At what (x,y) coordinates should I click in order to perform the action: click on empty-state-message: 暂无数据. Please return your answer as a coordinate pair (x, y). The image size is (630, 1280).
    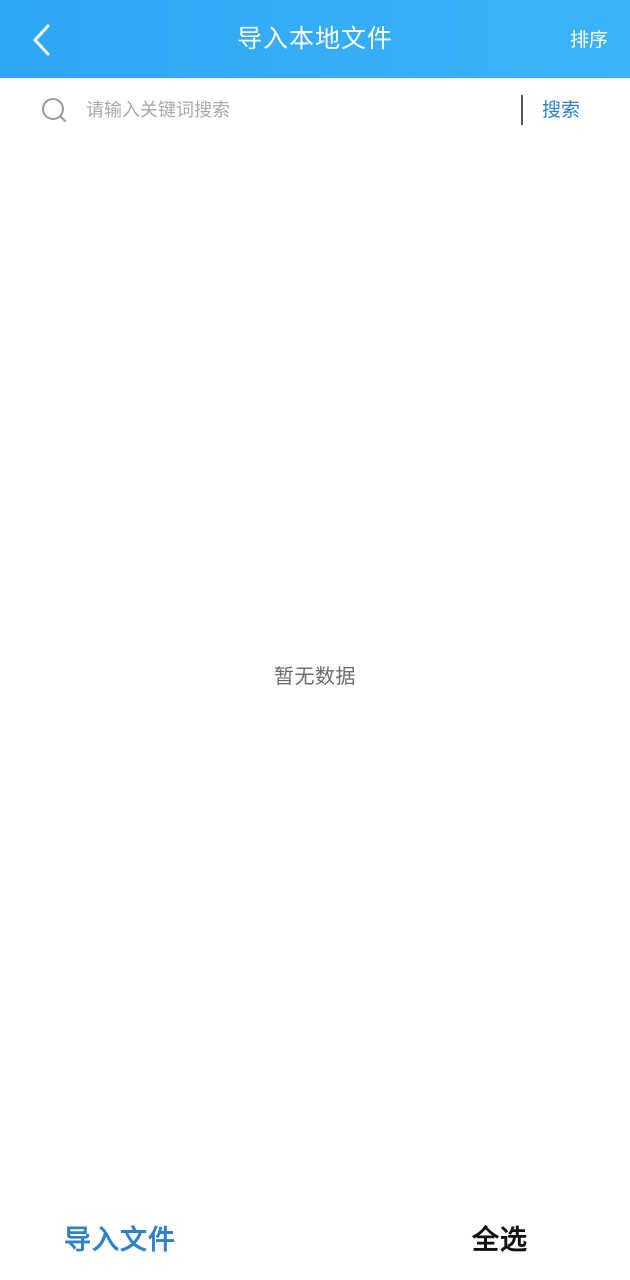
    Looking at the image, I should click on (315, 676).